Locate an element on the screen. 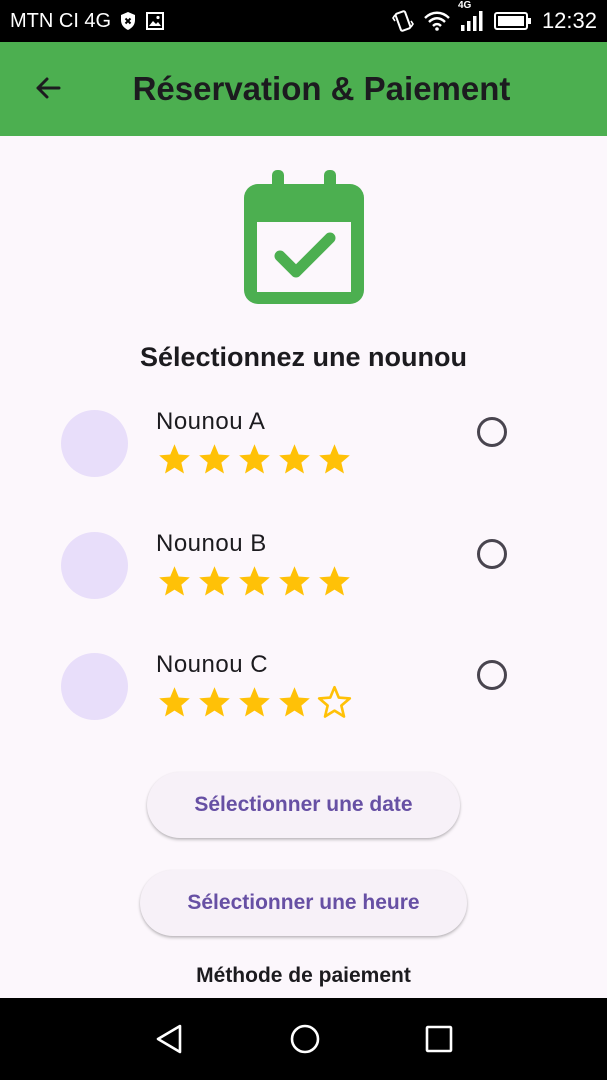 The height and width of the screenshot is (1080, 607). section-title: Sélectionnez une nounou is located at coordinates (303, 357).